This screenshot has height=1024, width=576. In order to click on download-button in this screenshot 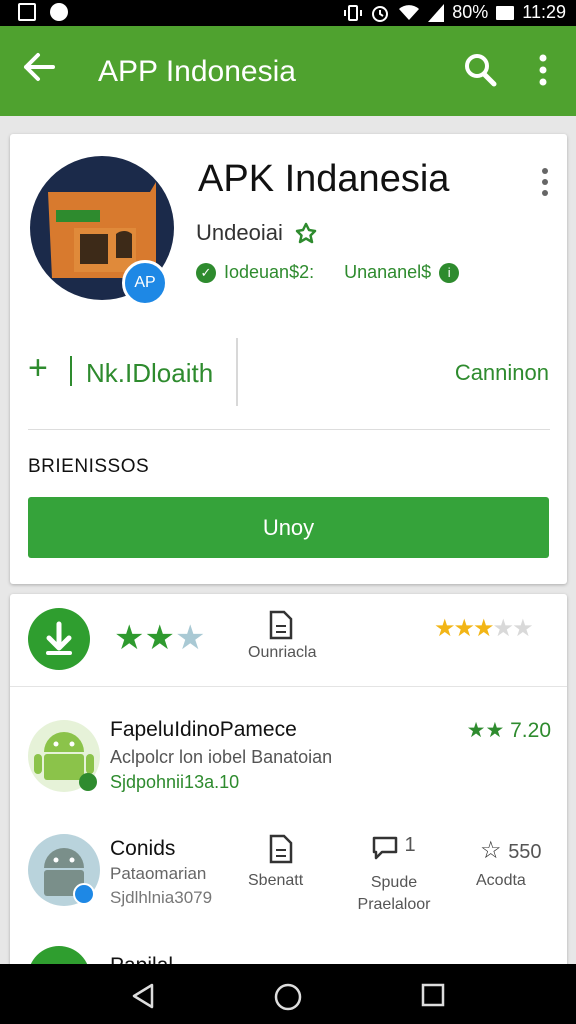, I will do `click(59, 639)`.